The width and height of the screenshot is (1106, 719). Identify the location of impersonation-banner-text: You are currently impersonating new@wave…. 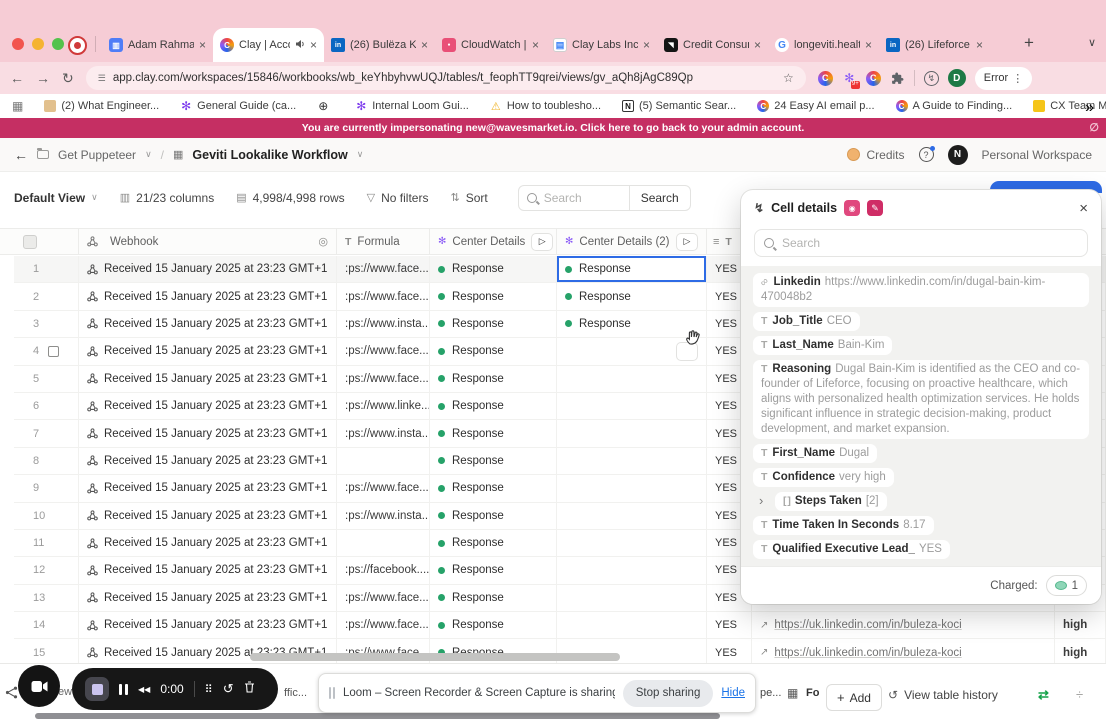
(553, 128).